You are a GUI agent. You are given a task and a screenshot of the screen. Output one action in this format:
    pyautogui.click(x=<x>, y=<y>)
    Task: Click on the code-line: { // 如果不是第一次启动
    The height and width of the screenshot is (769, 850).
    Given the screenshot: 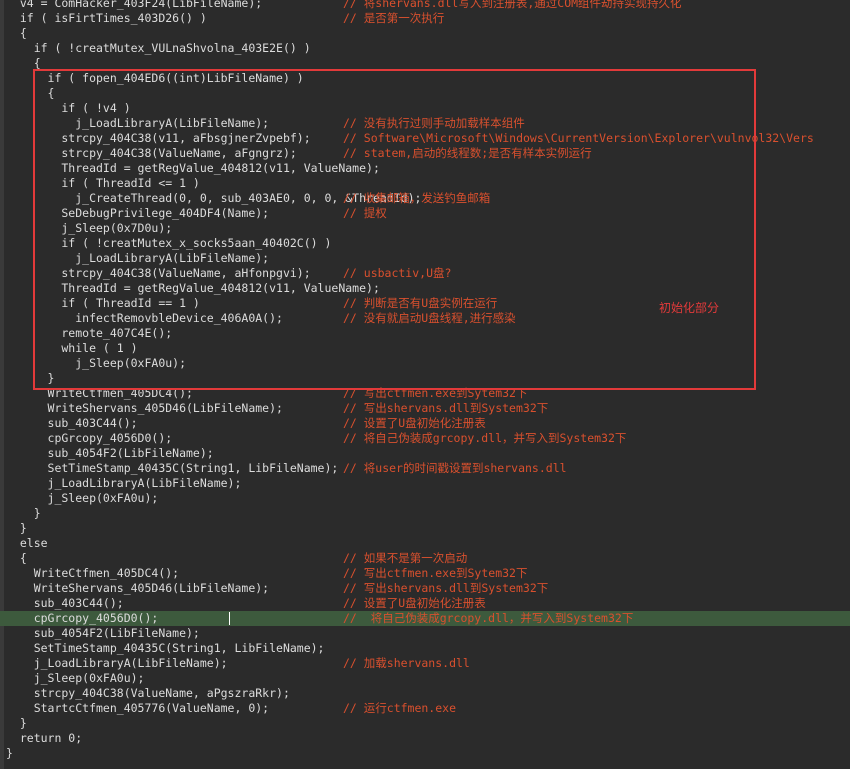 What is the action you would take?
    pyautogui.click(x=425, y=558)
    